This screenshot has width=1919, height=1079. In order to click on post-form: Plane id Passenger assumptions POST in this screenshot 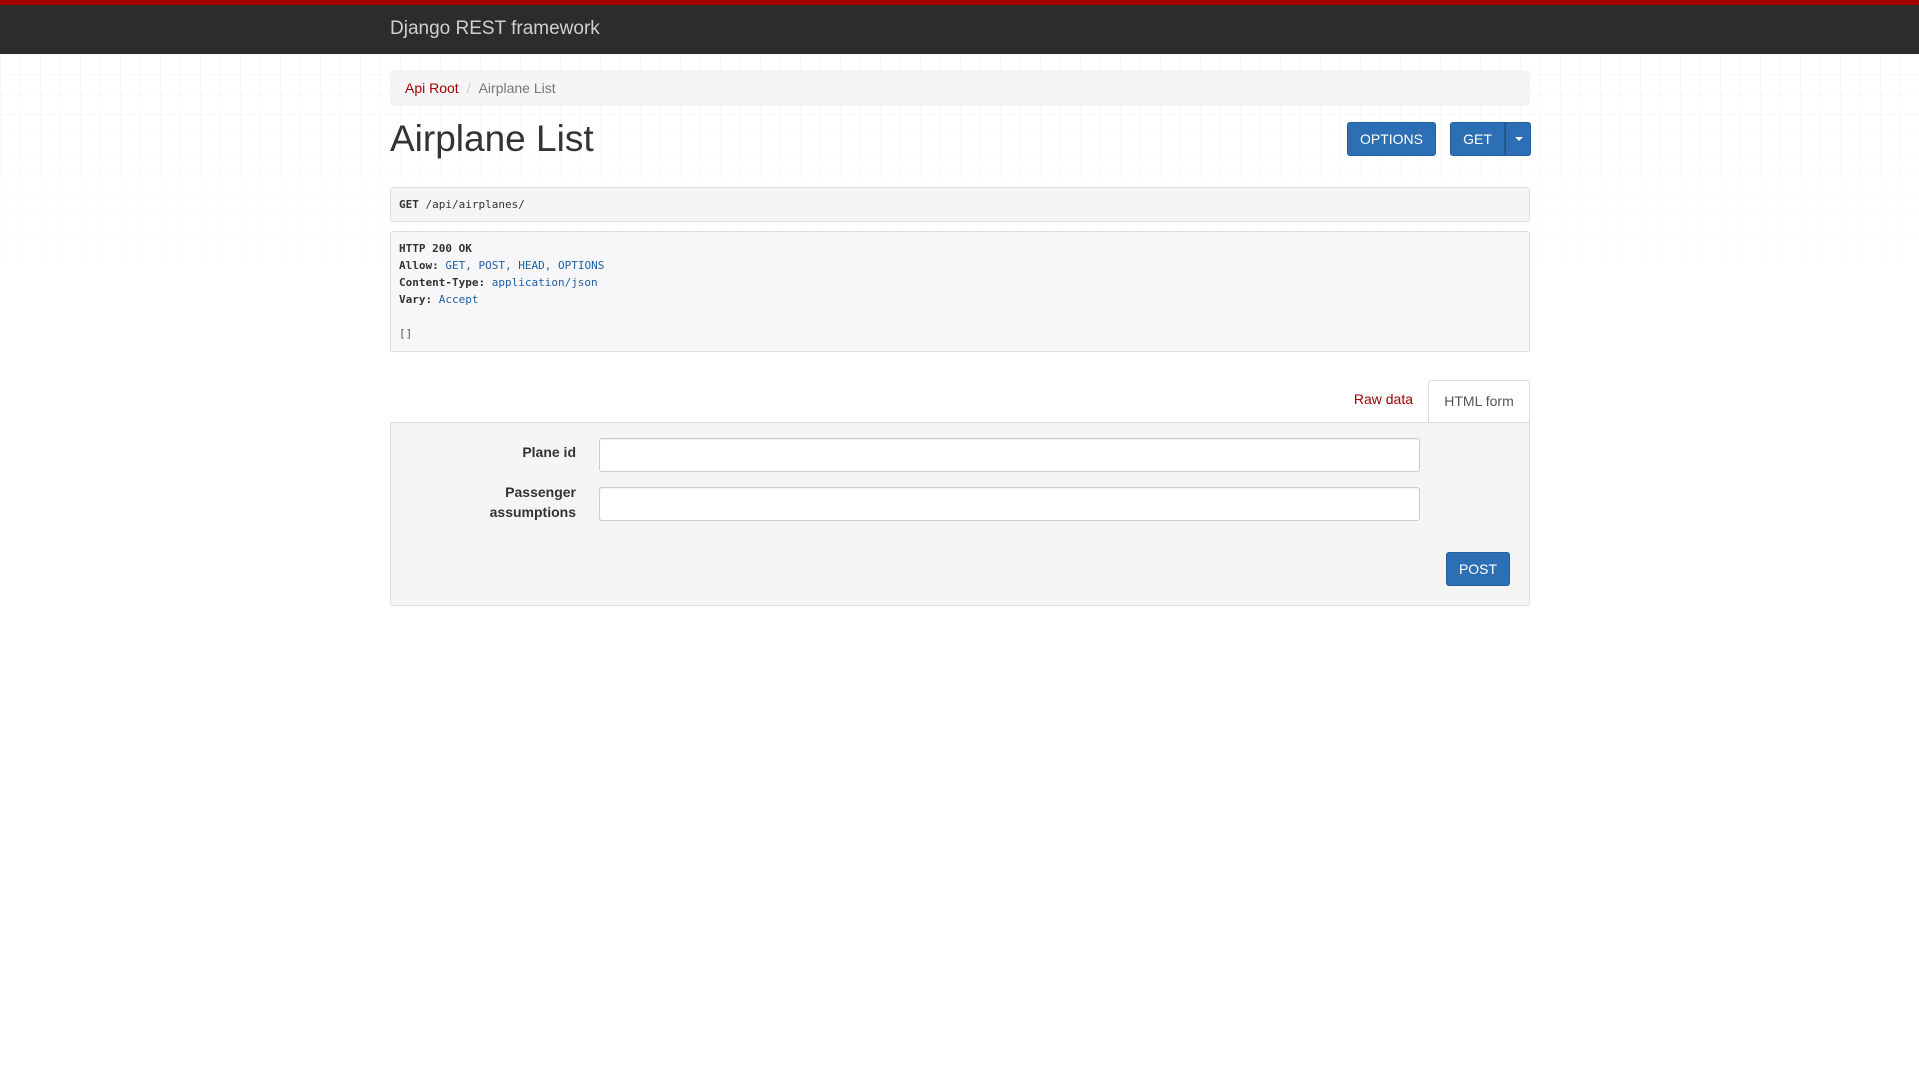, I will do `click(960, 514)`.